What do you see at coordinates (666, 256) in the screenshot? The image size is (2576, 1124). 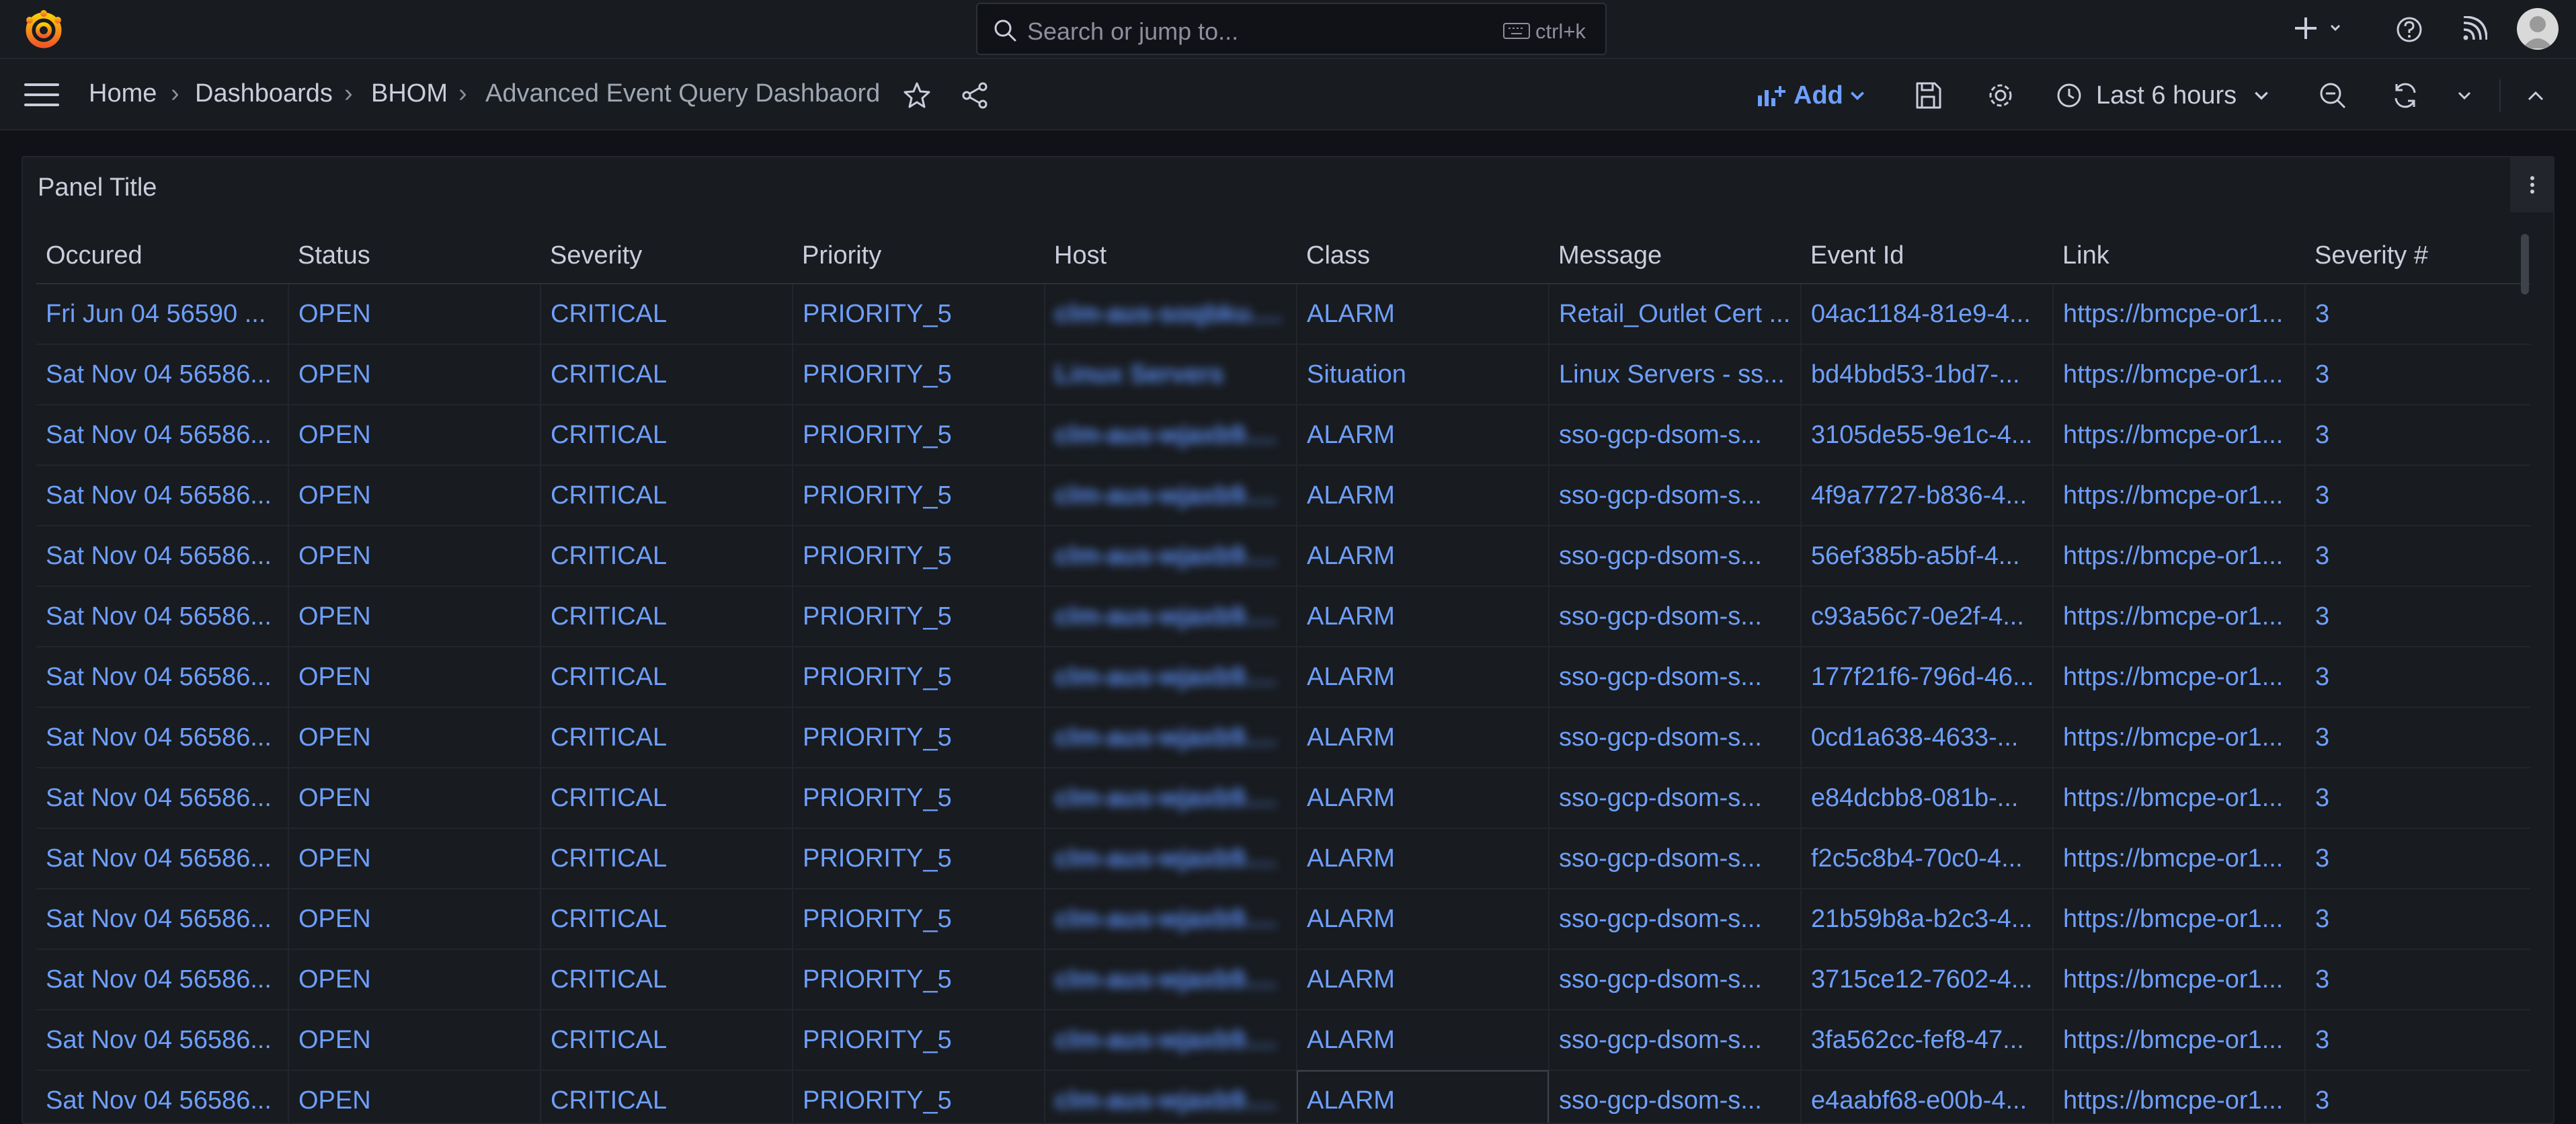 I see `column-header-severity: Severity` at bounding box center [666, 256].